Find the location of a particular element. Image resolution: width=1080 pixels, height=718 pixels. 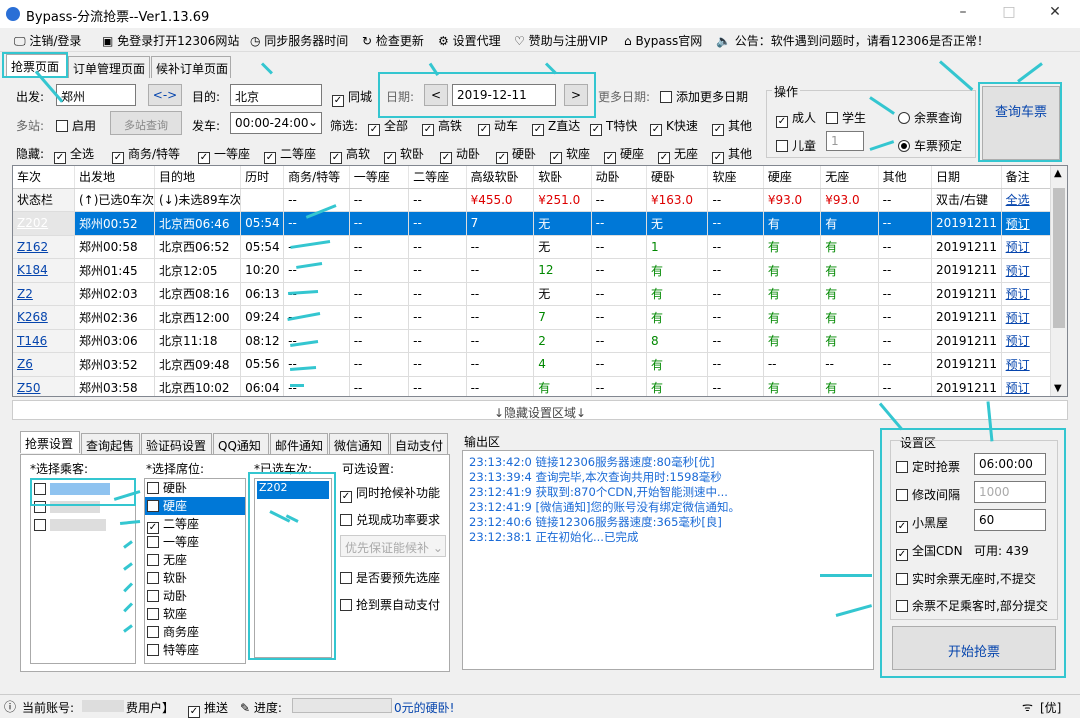

hide-noseat: ✓ 无座 is located at coordinates (678, 154).